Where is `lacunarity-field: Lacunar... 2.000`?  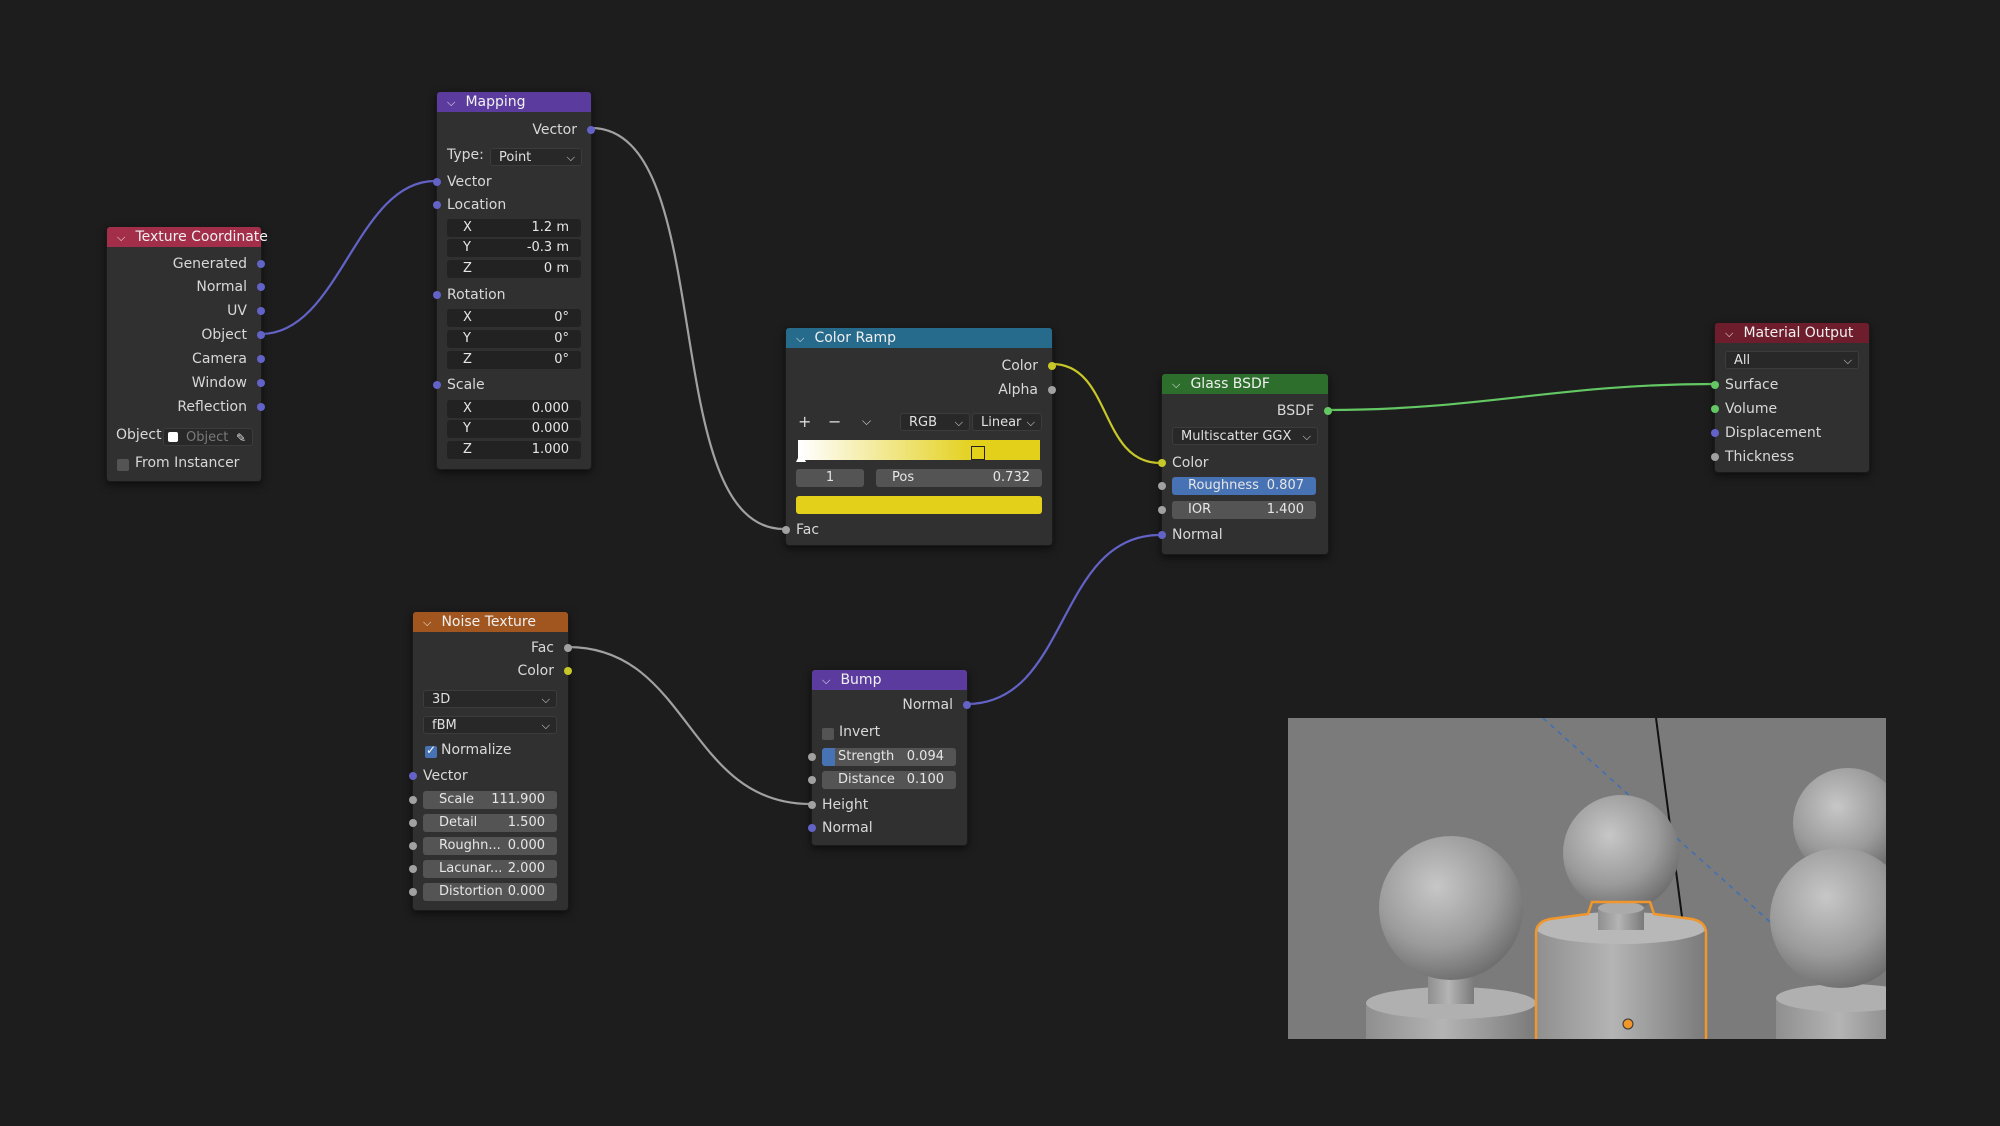 lacunarity-field: Lacunar... 2.000 is located at coordinates (490, 869).